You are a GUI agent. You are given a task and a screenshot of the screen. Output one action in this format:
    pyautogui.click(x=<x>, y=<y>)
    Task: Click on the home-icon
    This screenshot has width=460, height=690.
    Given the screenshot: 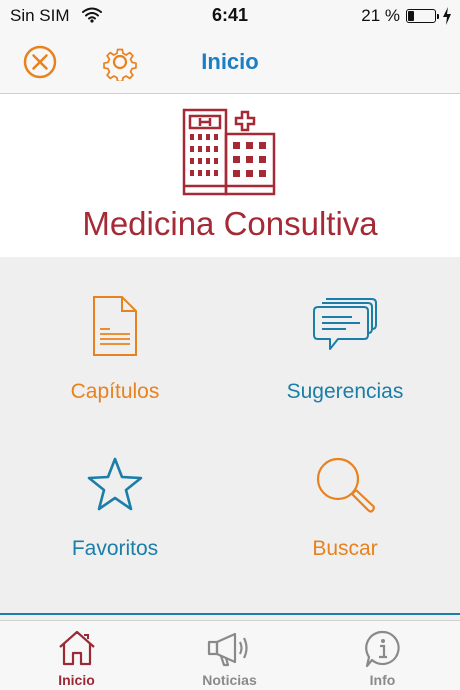 What is the action you would take?
    pyautogui.click(x=76, y=648)
    